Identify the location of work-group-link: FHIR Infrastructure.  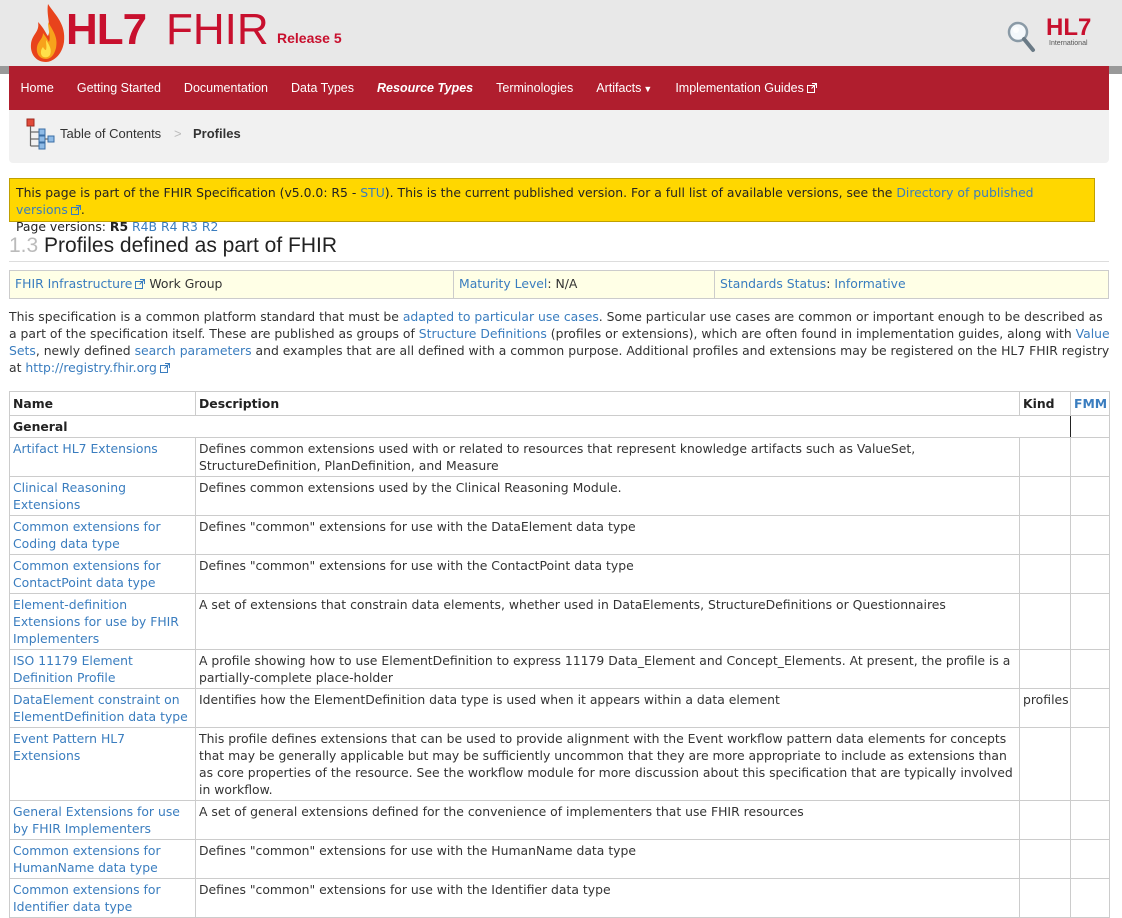
(80, 283).